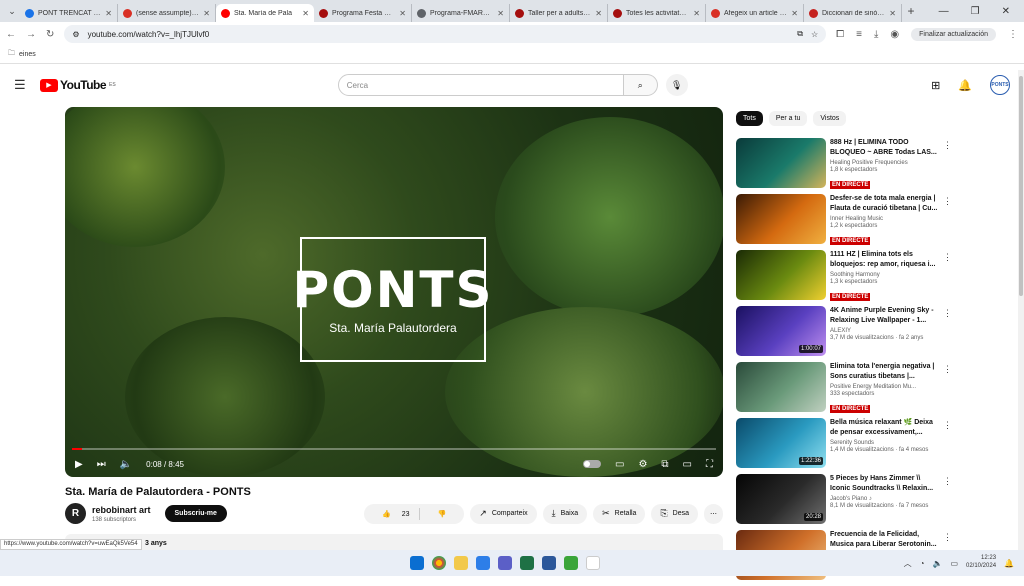 This screenshot has width=1024, height=586. Describe the element at coordinates (965, 85) in the screenshot. I see `notifications-icon: 🔔` at that location.